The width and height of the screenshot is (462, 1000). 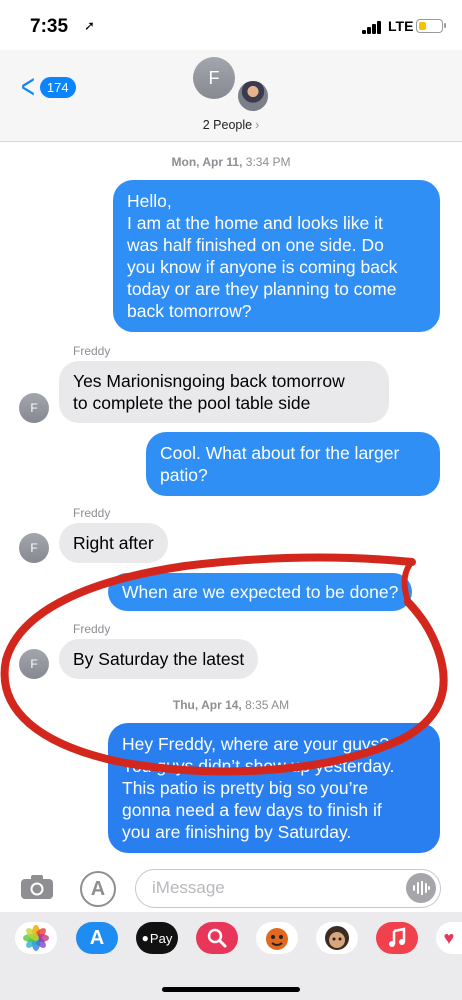 What do you see at coordinates (262, 289) in the screenshot?
I see `message-line: today or are they planning to come` at bounding box center [262, 289].